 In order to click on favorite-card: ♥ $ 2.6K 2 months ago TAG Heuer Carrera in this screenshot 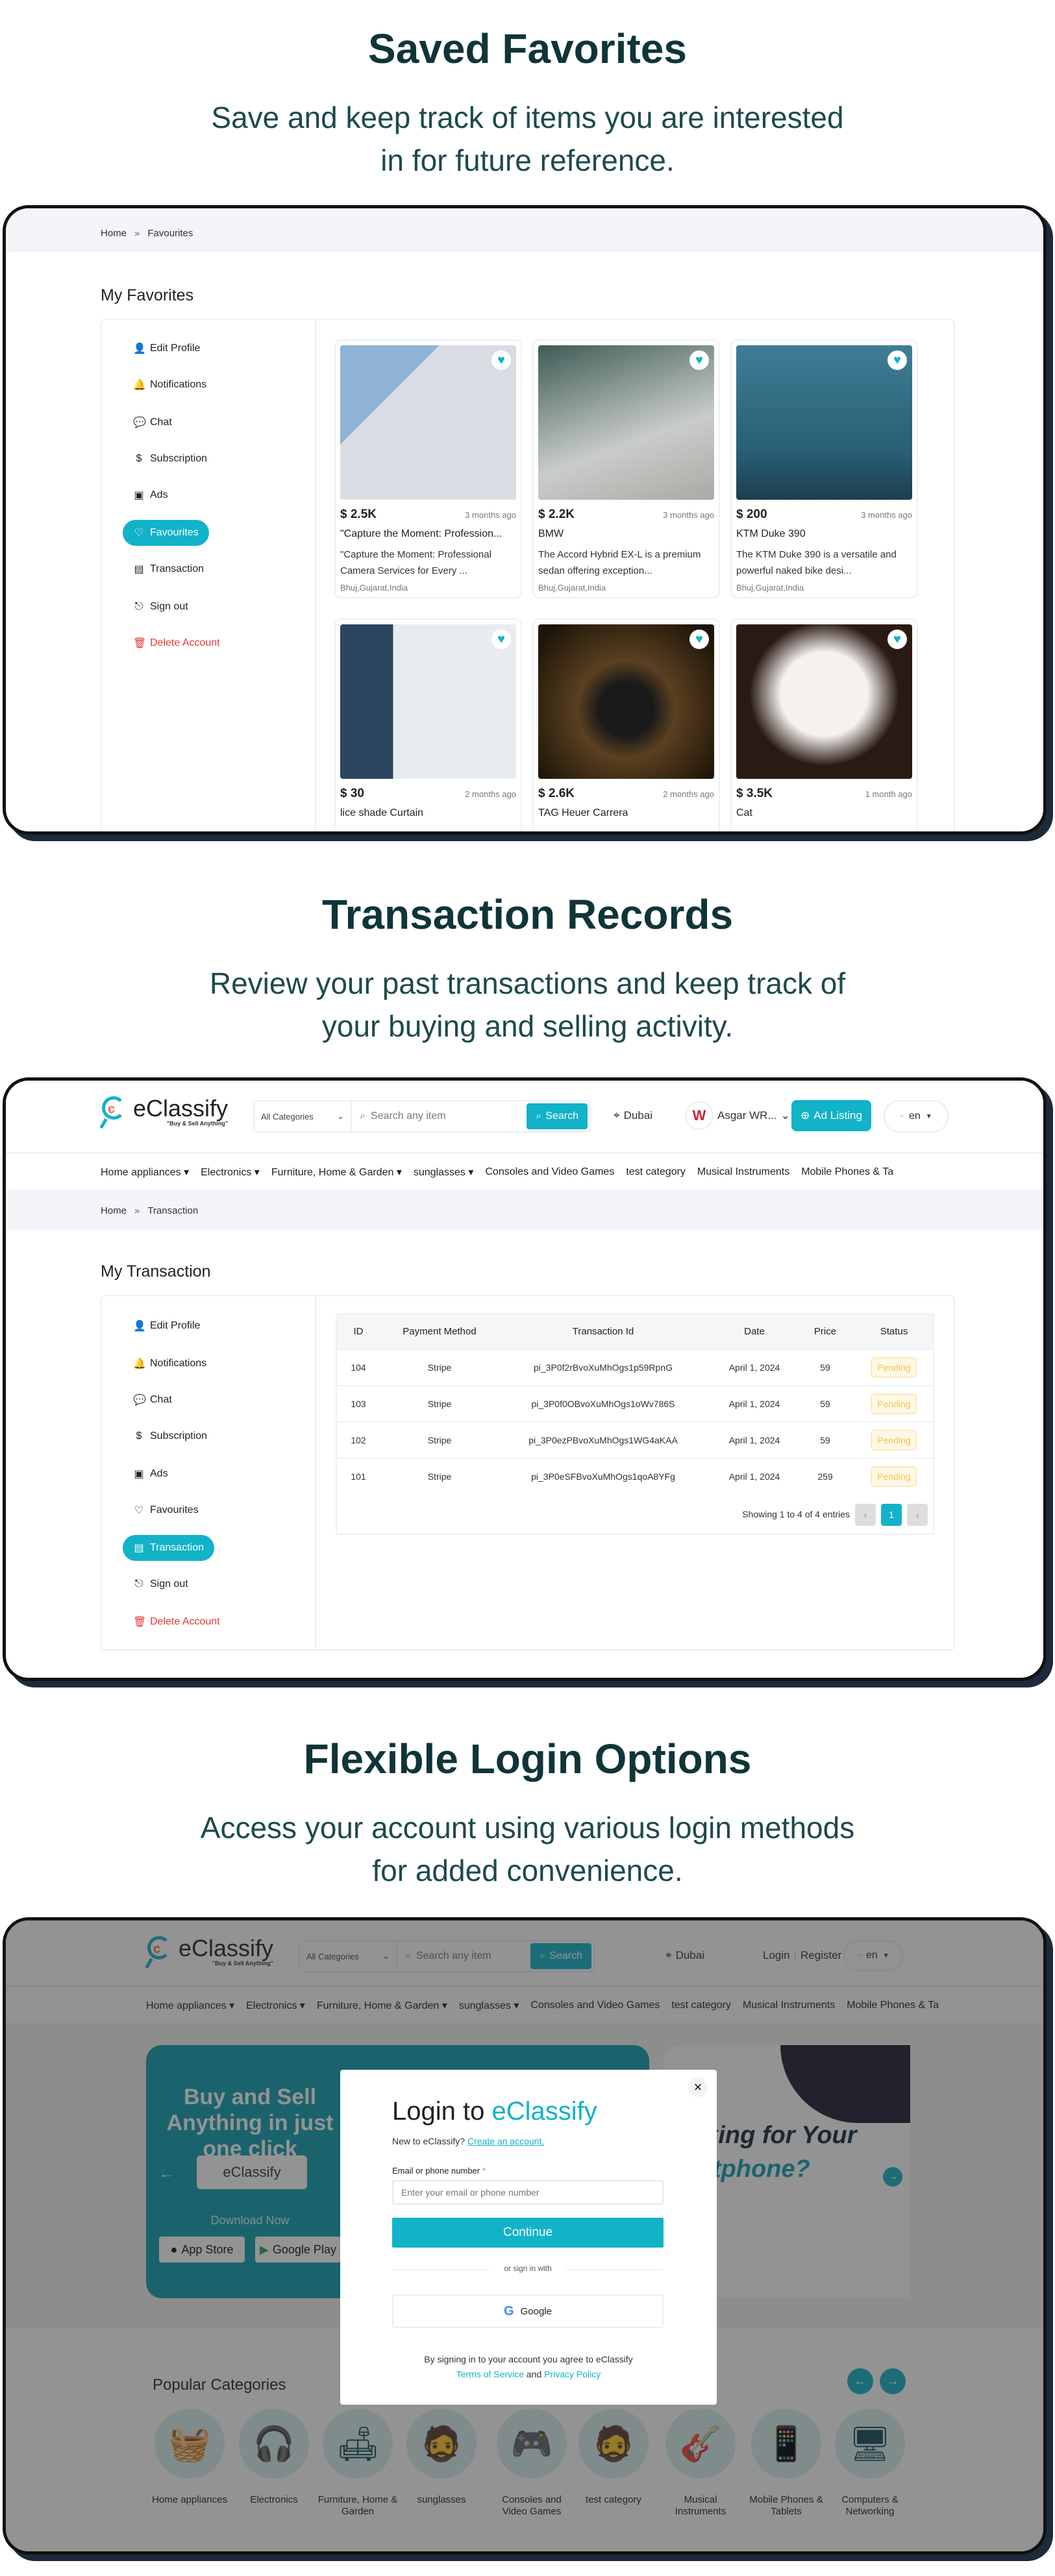, I will do `click(626, 725)`.